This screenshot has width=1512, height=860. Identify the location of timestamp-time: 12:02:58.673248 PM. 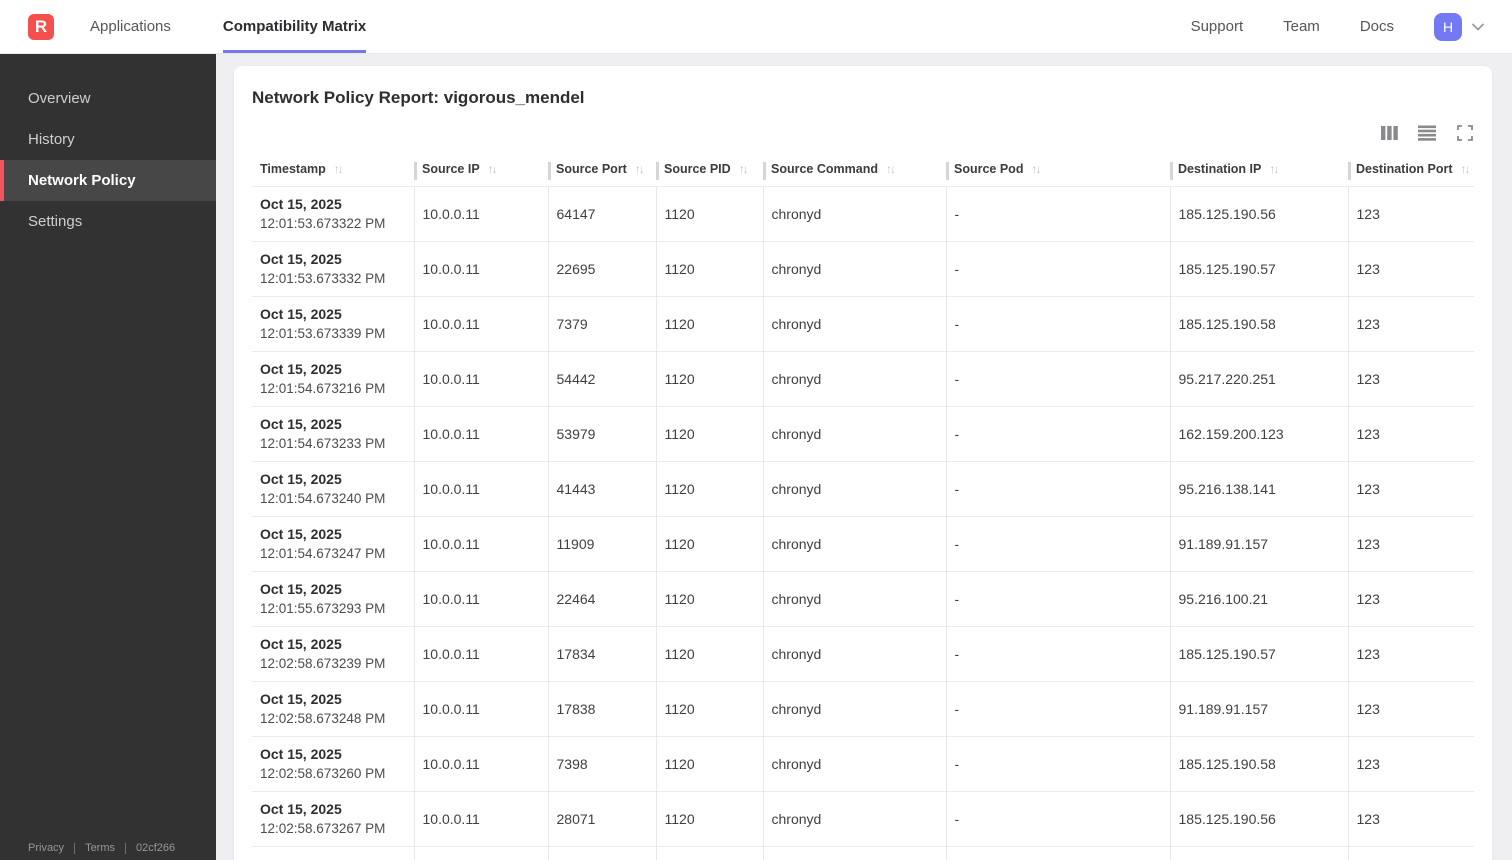
(323, 718).